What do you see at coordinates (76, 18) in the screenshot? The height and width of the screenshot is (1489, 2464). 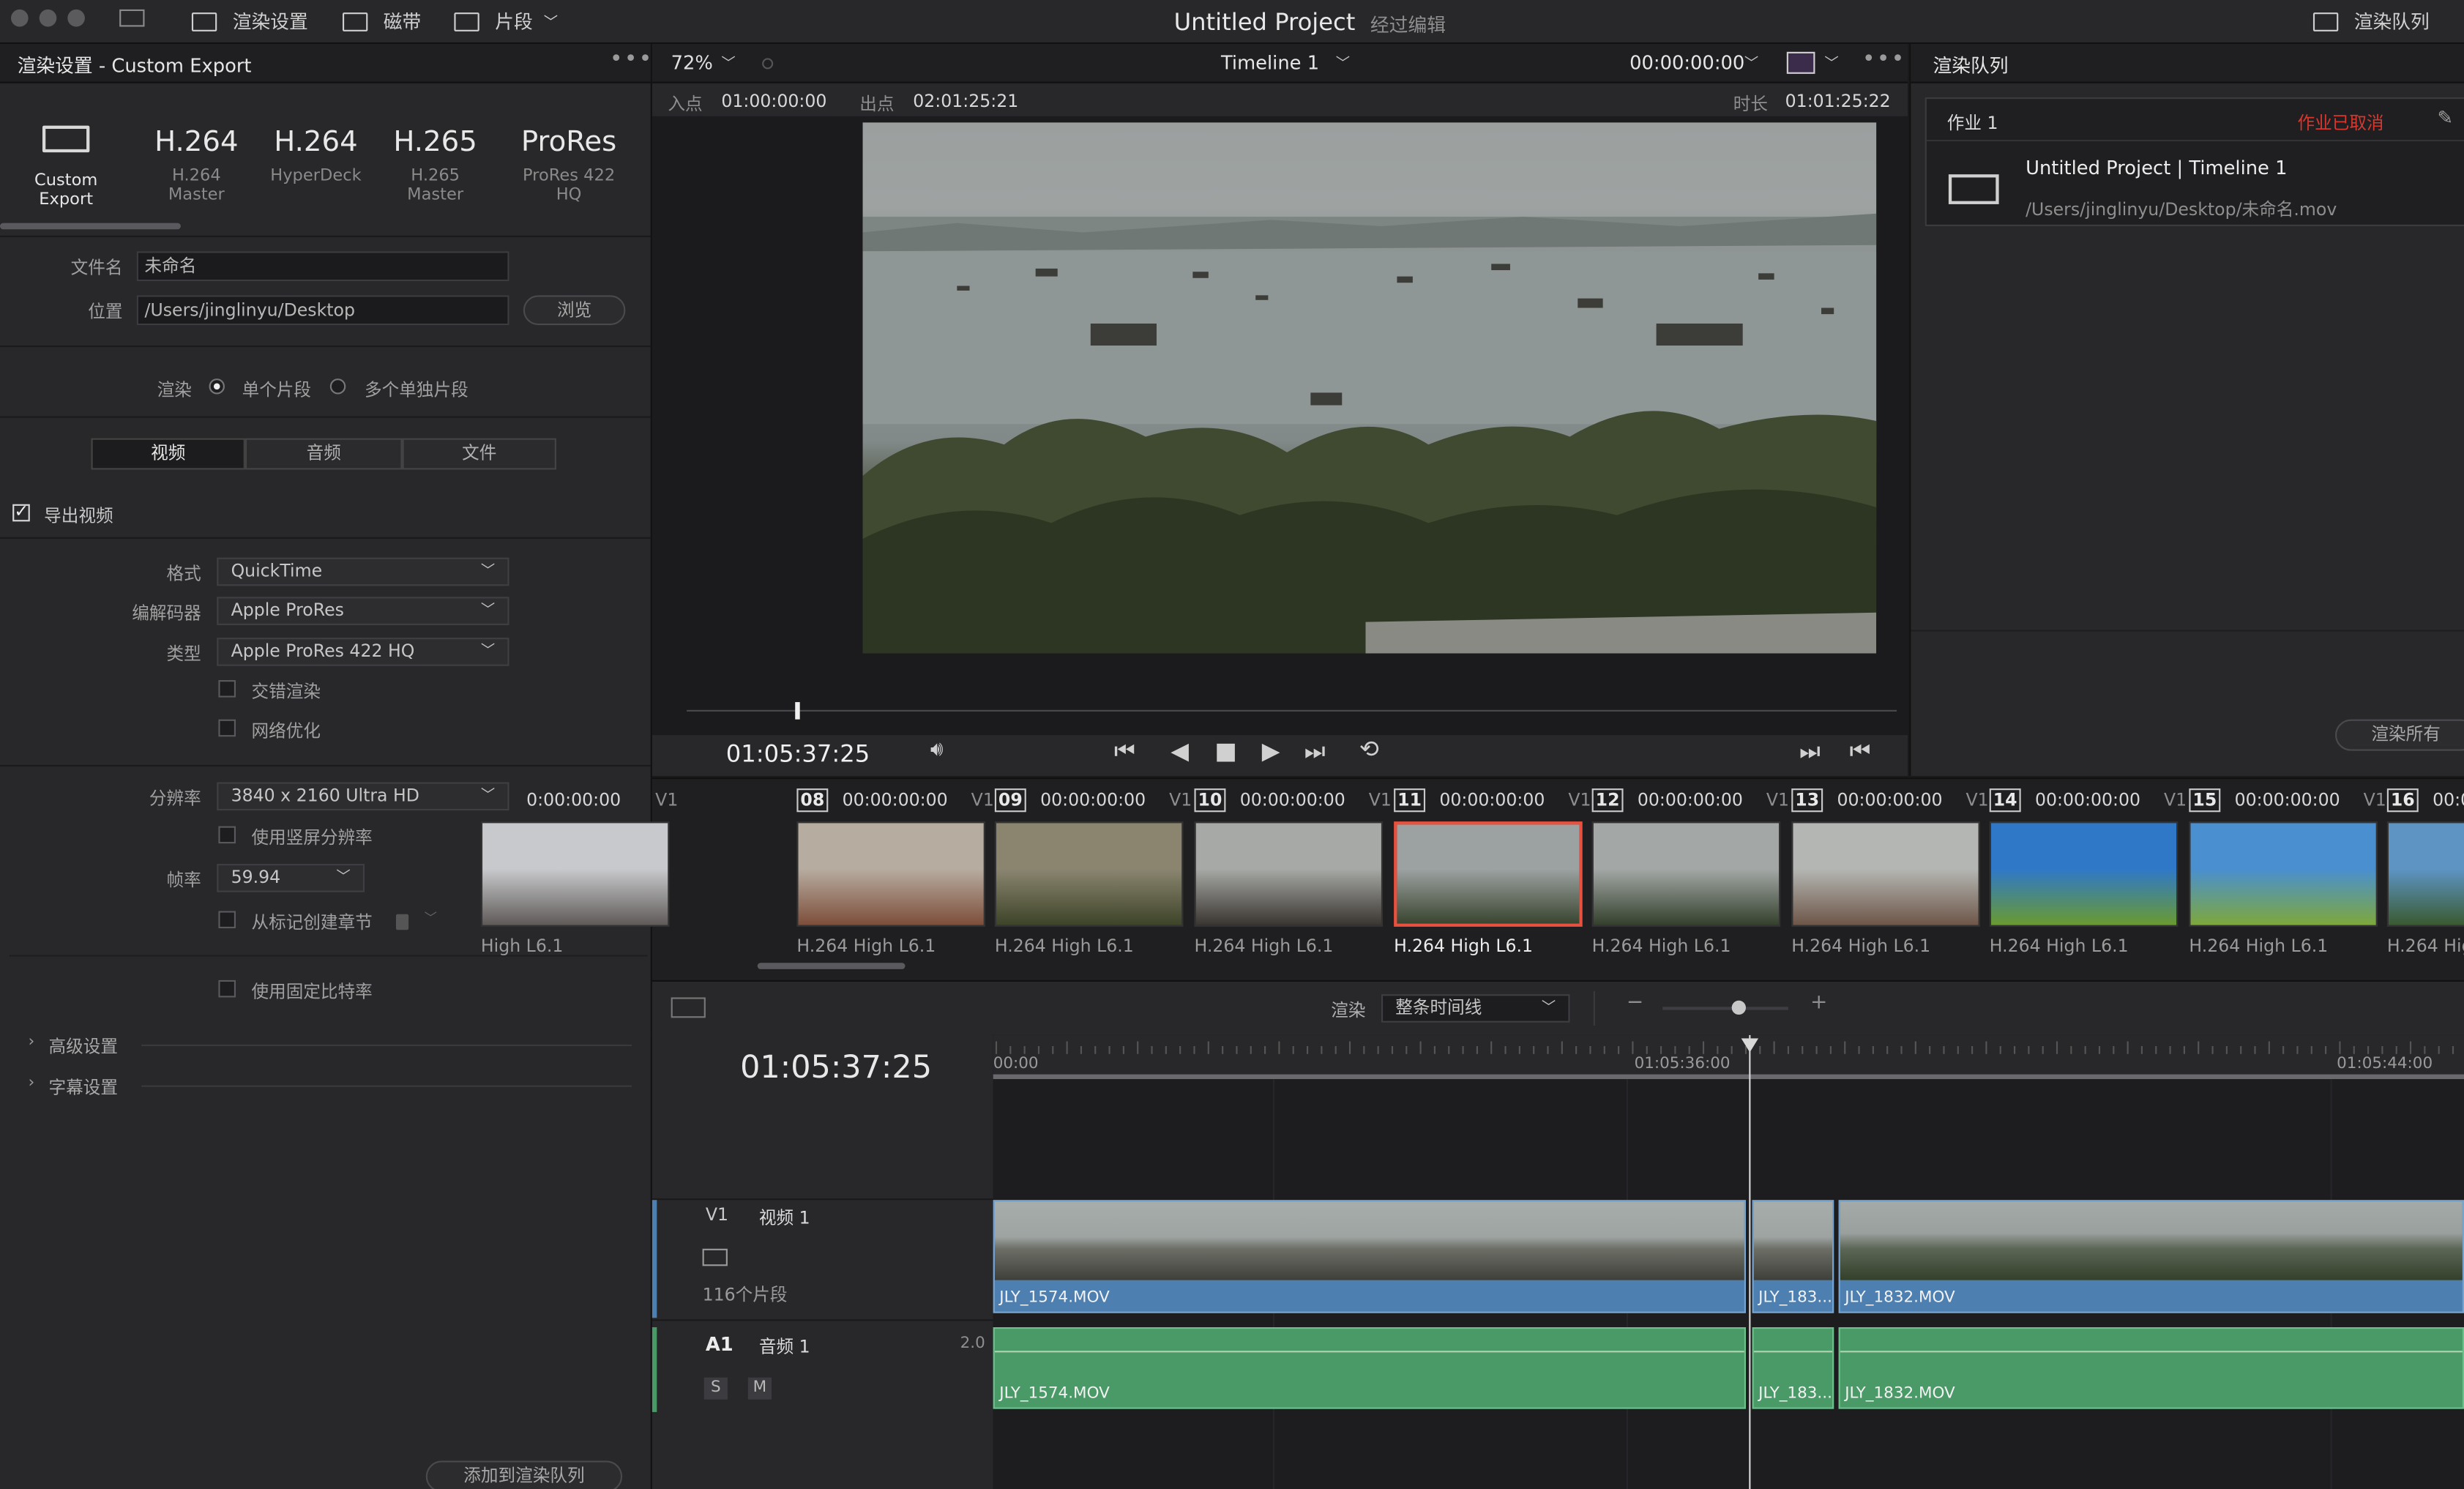 I see `zoom-window-icon` at bounding box center [76, 18].